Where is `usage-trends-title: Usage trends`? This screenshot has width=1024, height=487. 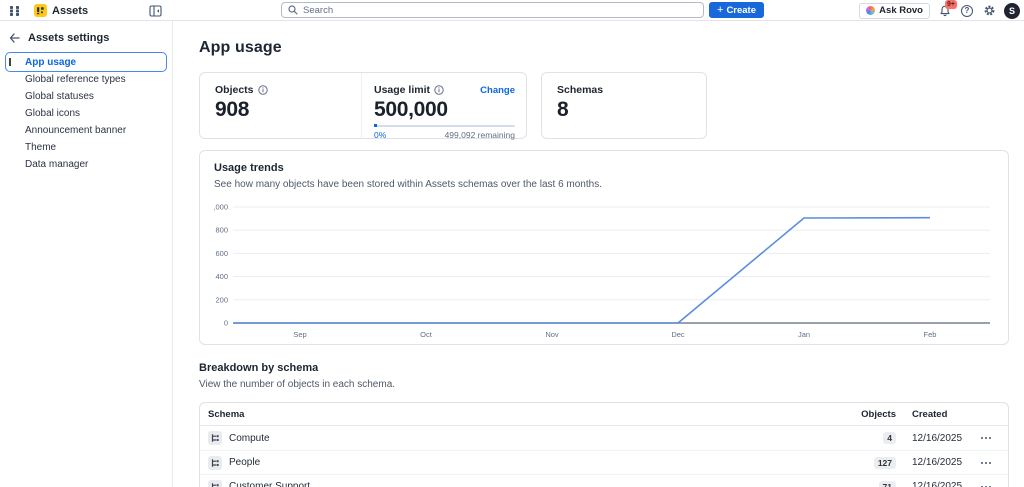 usage-trends-title: Usage trends is located at coordinates (249, 168).